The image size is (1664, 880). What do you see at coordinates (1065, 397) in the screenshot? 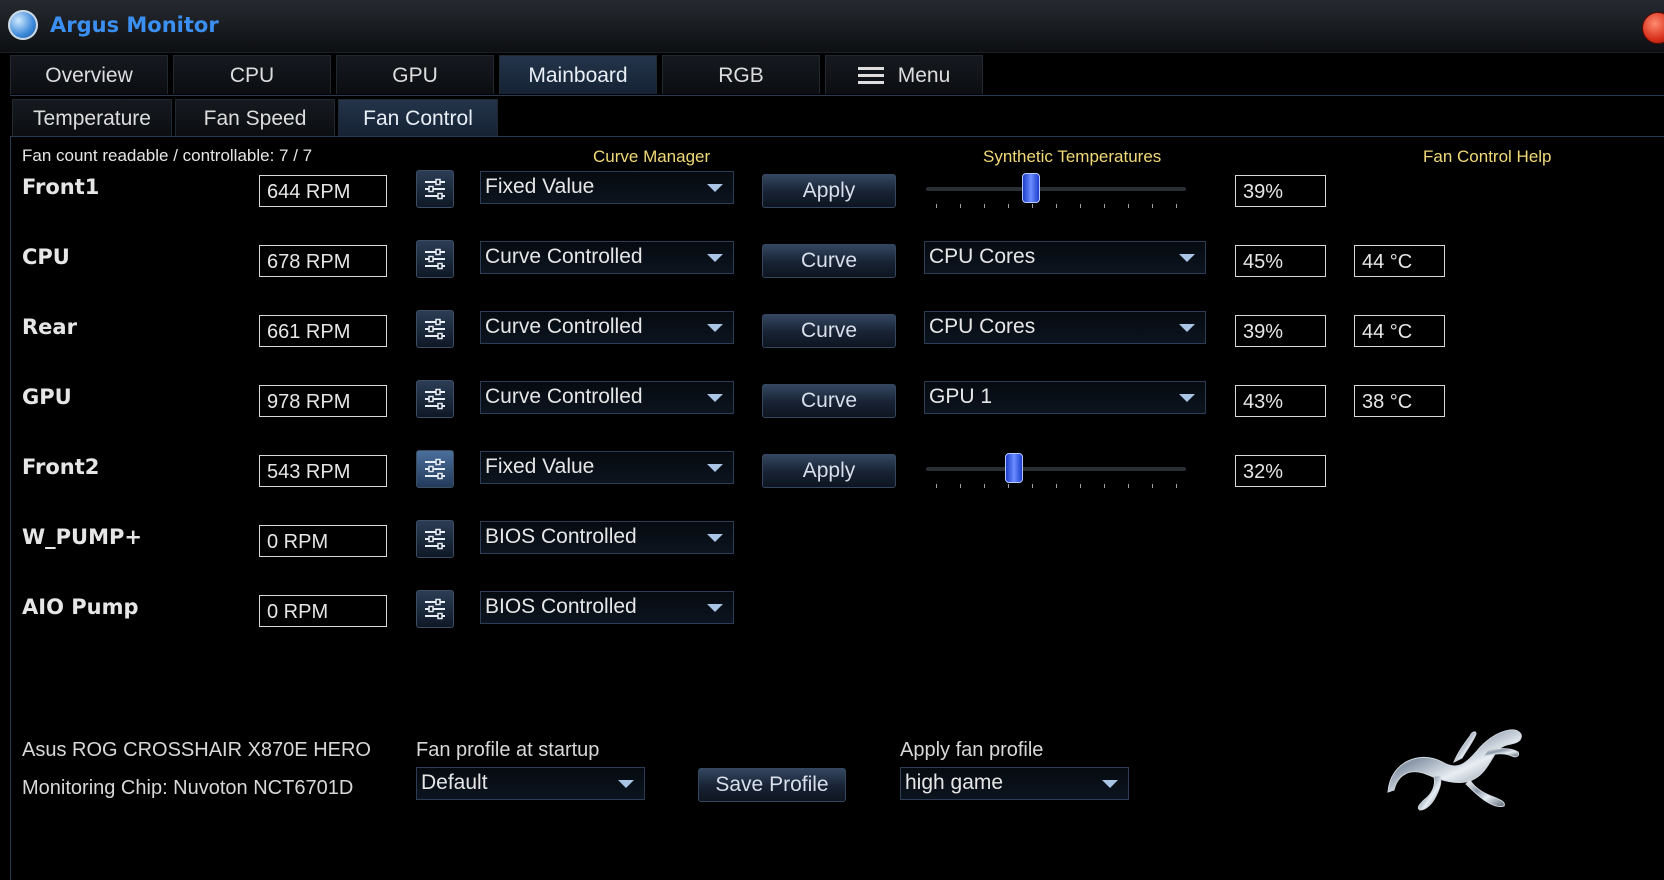
I see `temperature-source-select: GPU 1` at bounding box center [1065, 397].